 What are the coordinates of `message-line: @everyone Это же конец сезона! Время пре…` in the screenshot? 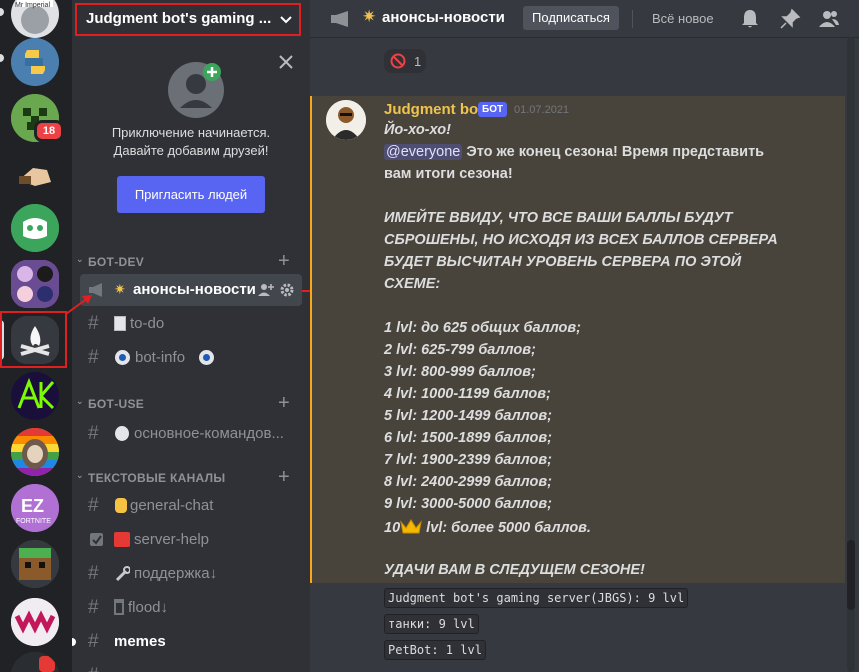 It's located at (574, 152).